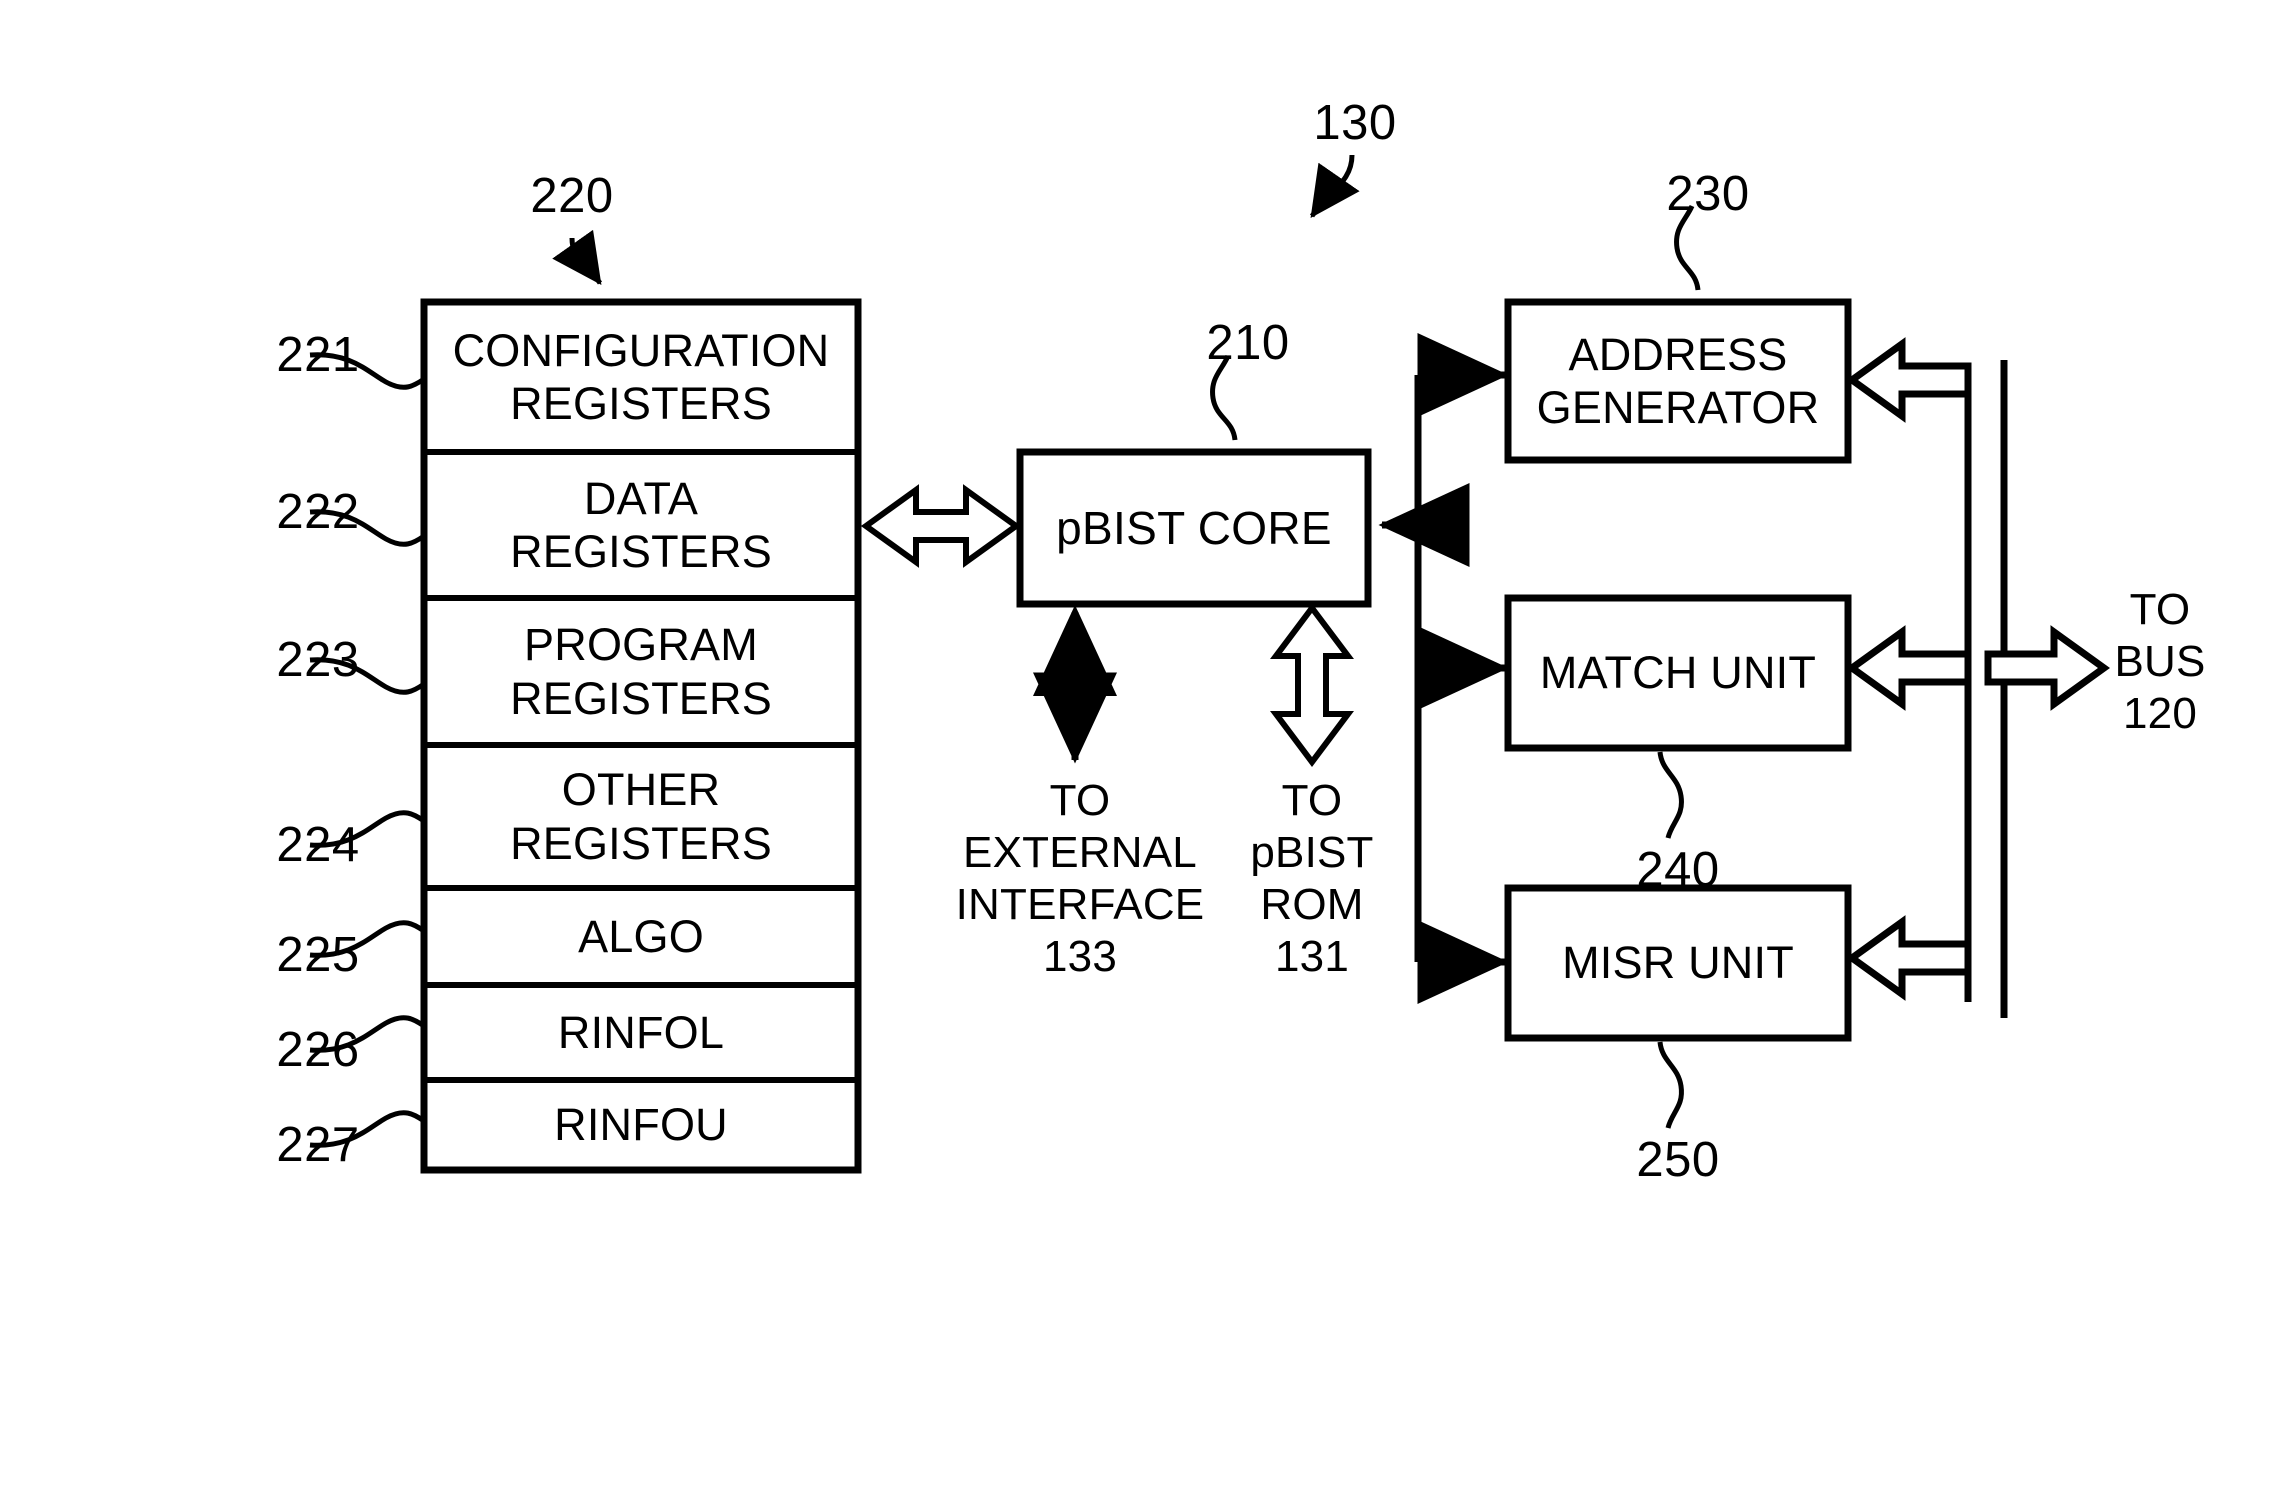 Image resolution: width=2272 pixels, height=1510 pixels. I want to click on register-row-program-label: PROGRAM REGISTERS, so click(641, 671).